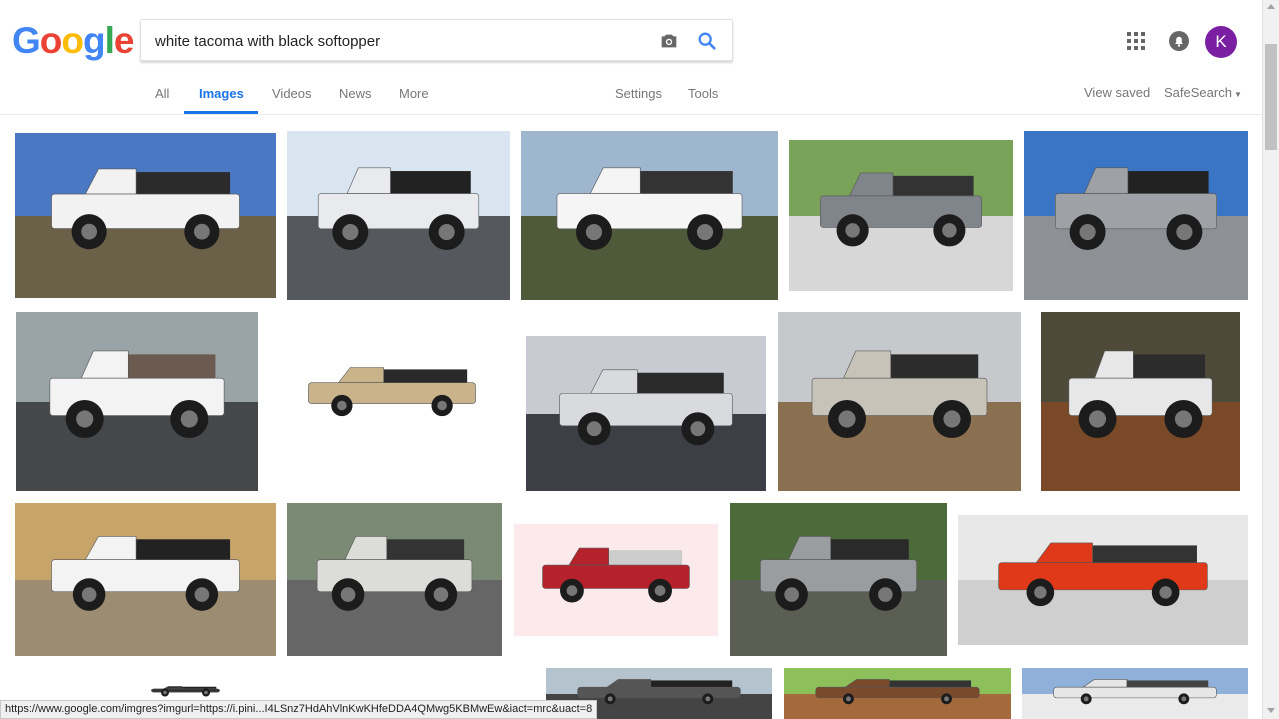 This screenshot has height=719, width=1279. What do you see at coordinates (1271, 6) in the screenshot?
I see `scroll-up-arrow-icon` at bounding box center [1271, 6].